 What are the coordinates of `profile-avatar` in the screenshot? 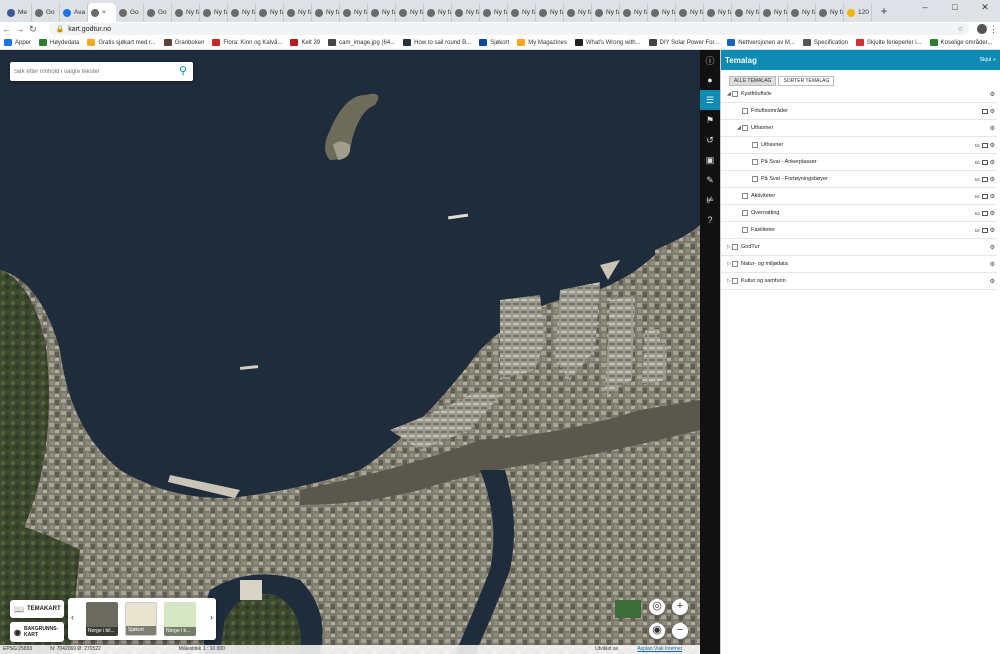 It's located at (982, 29).